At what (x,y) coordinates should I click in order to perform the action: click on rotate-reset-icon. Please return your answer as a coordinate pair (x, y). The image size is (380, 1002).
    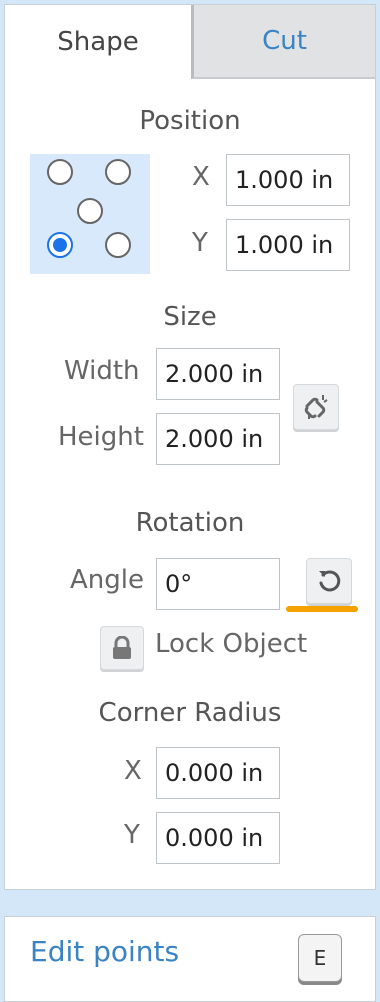
    Looking at the image, I should click on (330, 581).